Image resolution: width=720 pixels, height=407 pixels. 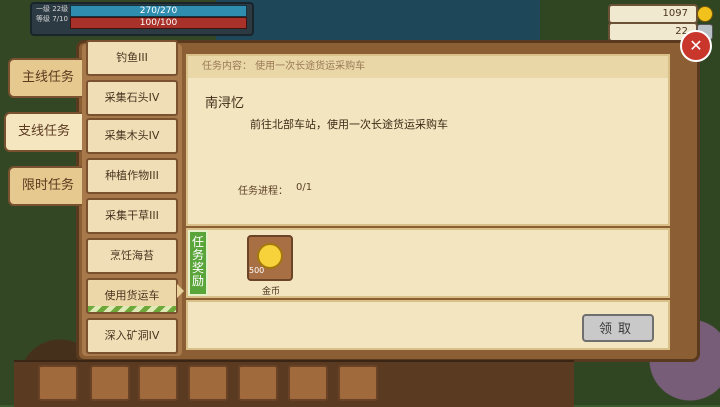 What do you see at coordinates (349, 124) in the screenshot?
I see `quest-description: 前往北部车站，使用一次长途货运采购车` at bounding box center [349, 124].